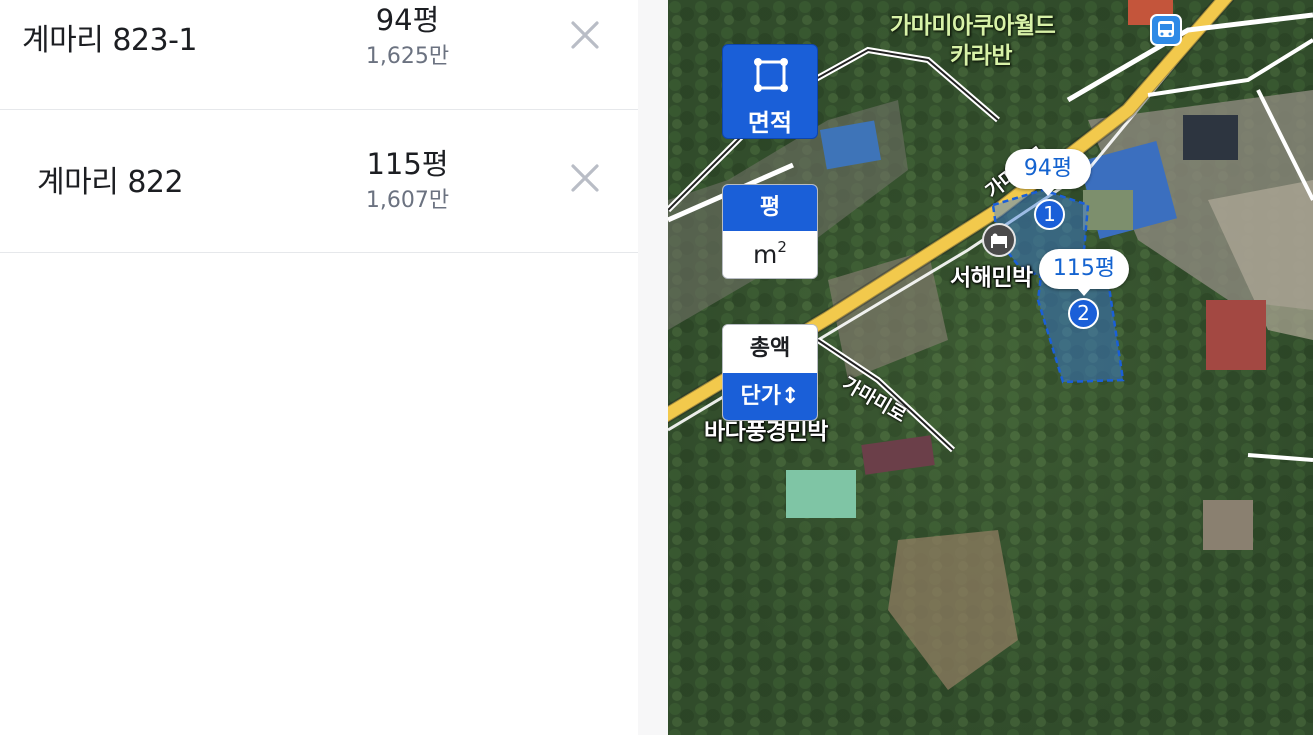 This screenshot has height=735, width=1313. What do you see at coordinates (1049, 214) in the screenshot?
I see `parcel-number-pin: 1` at bounding box center [1049, 214].